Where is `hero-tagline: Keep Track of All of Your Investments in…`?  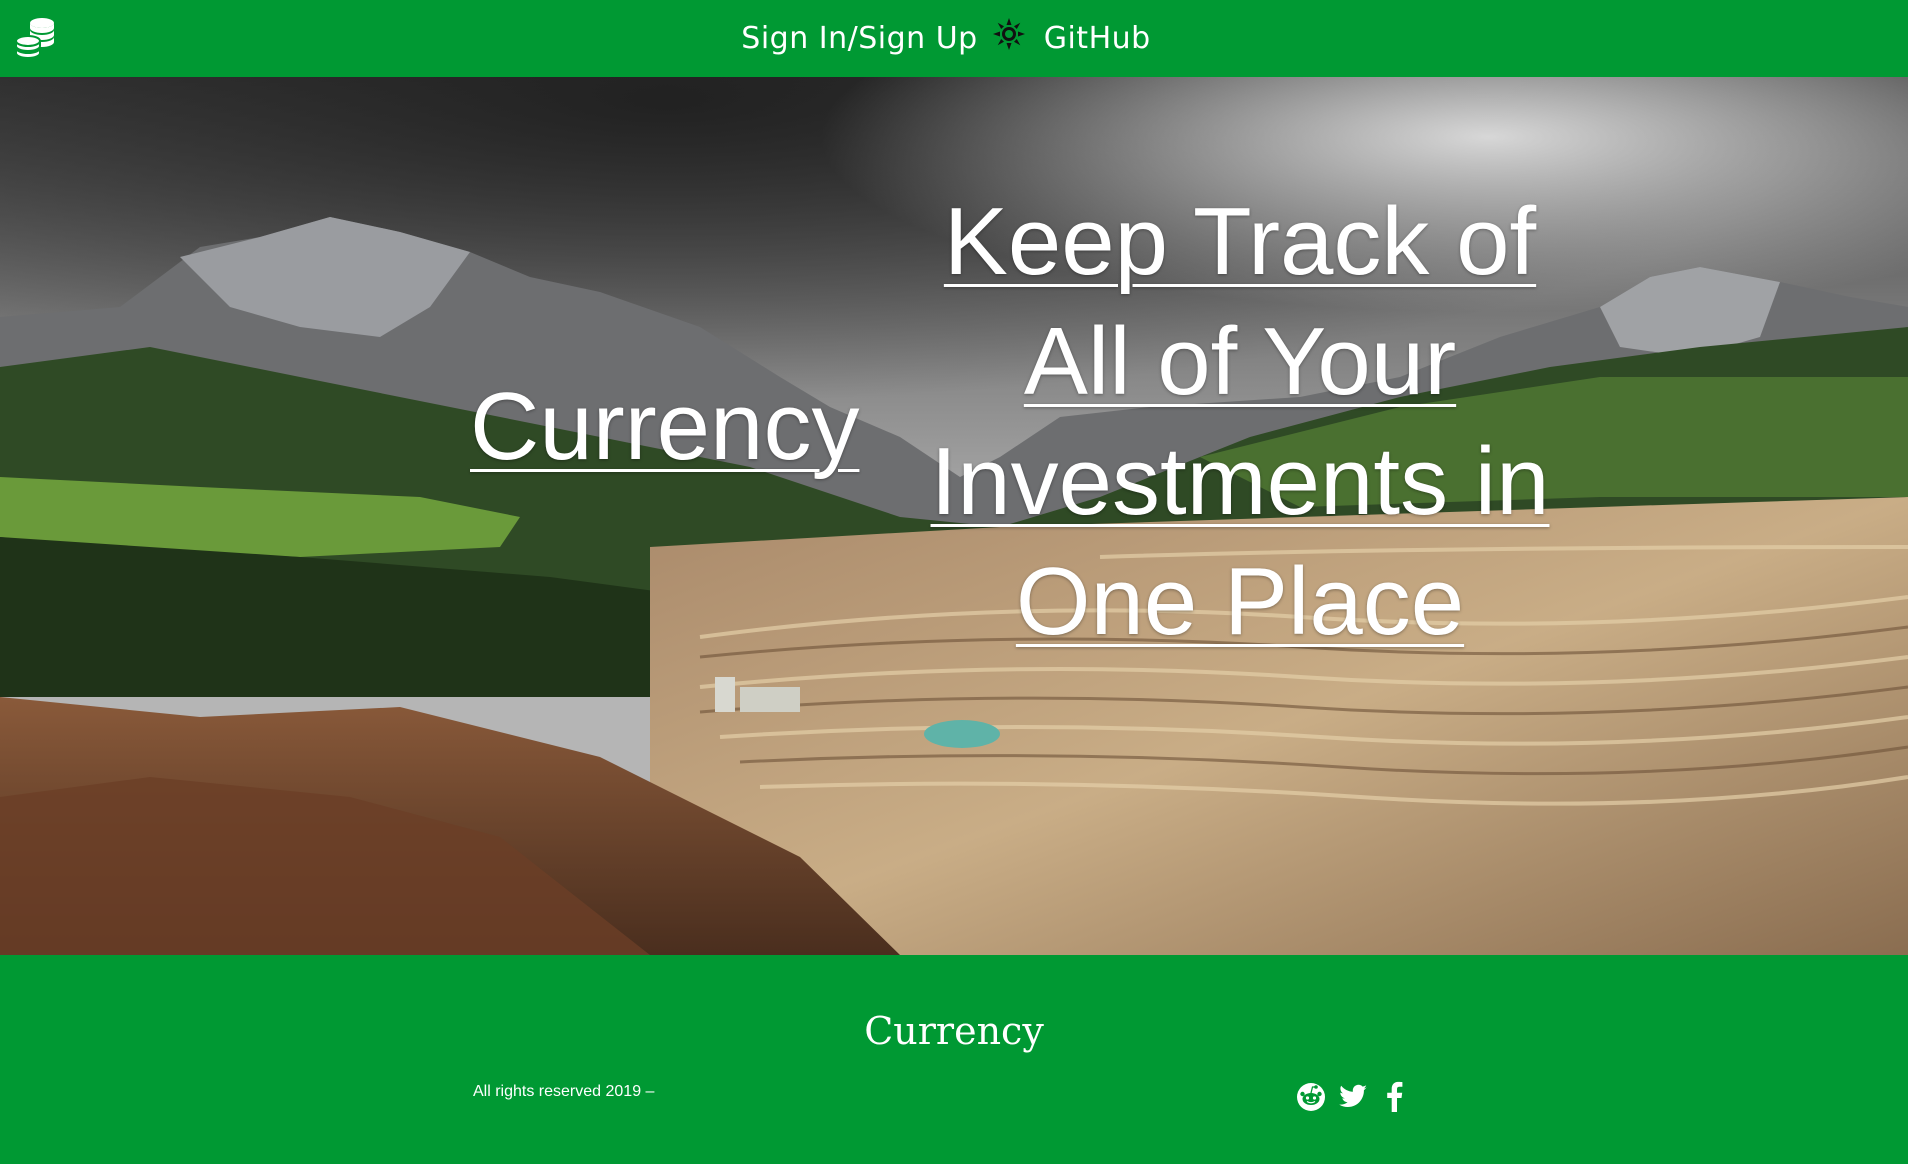
hero-tagline: Keep Track of All of Your Investments in… is located at coordinates (1240, 421).